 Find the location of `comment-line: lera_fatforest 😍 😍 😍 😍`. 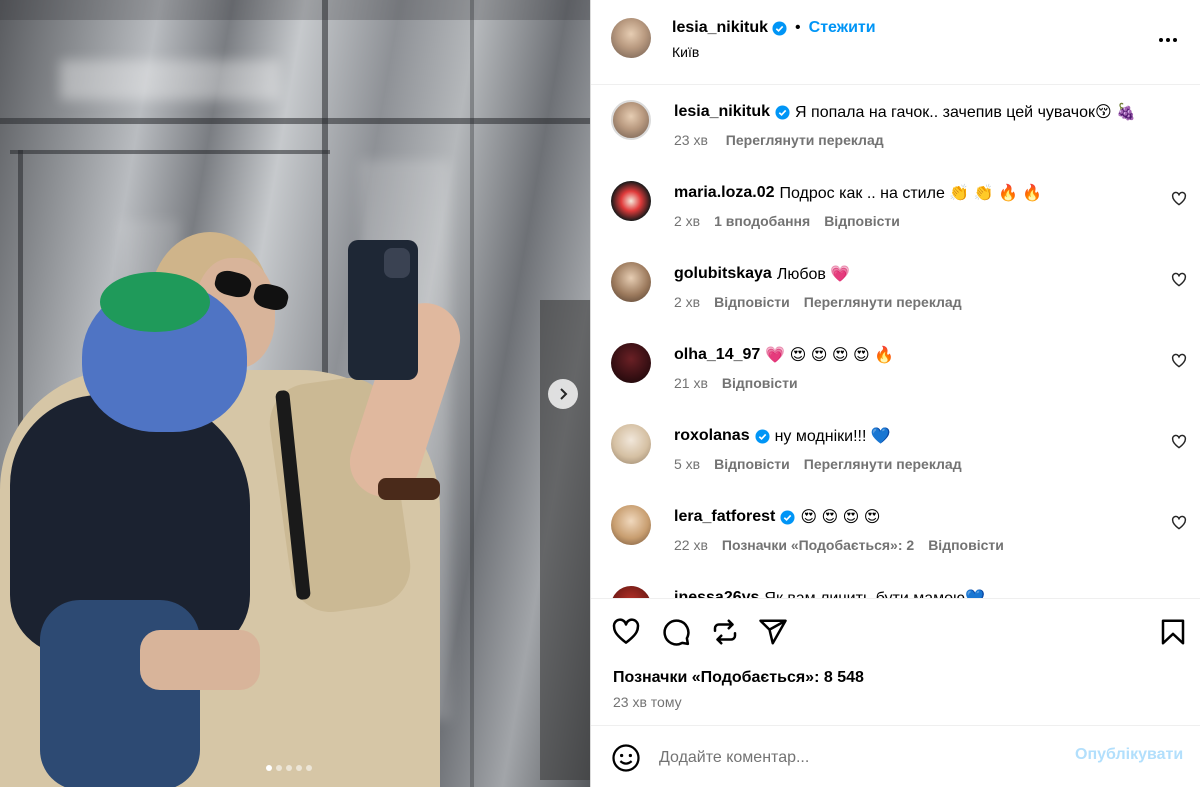

comment-line: lera_fatforest 😍 😍 😍 😍 is located at coordinates (777, 517).